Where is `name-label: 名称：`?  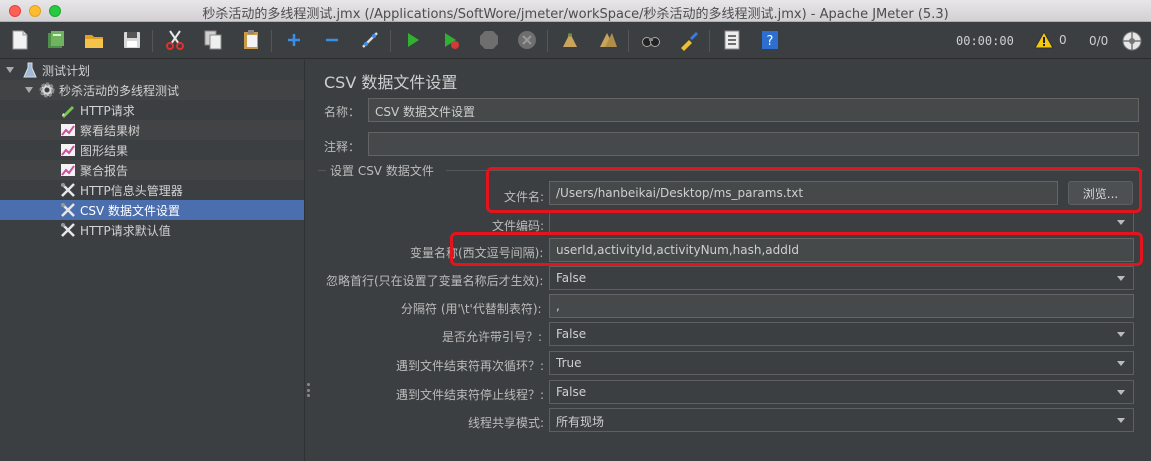 name-label: 名称： is located at coordinates (342, 112).